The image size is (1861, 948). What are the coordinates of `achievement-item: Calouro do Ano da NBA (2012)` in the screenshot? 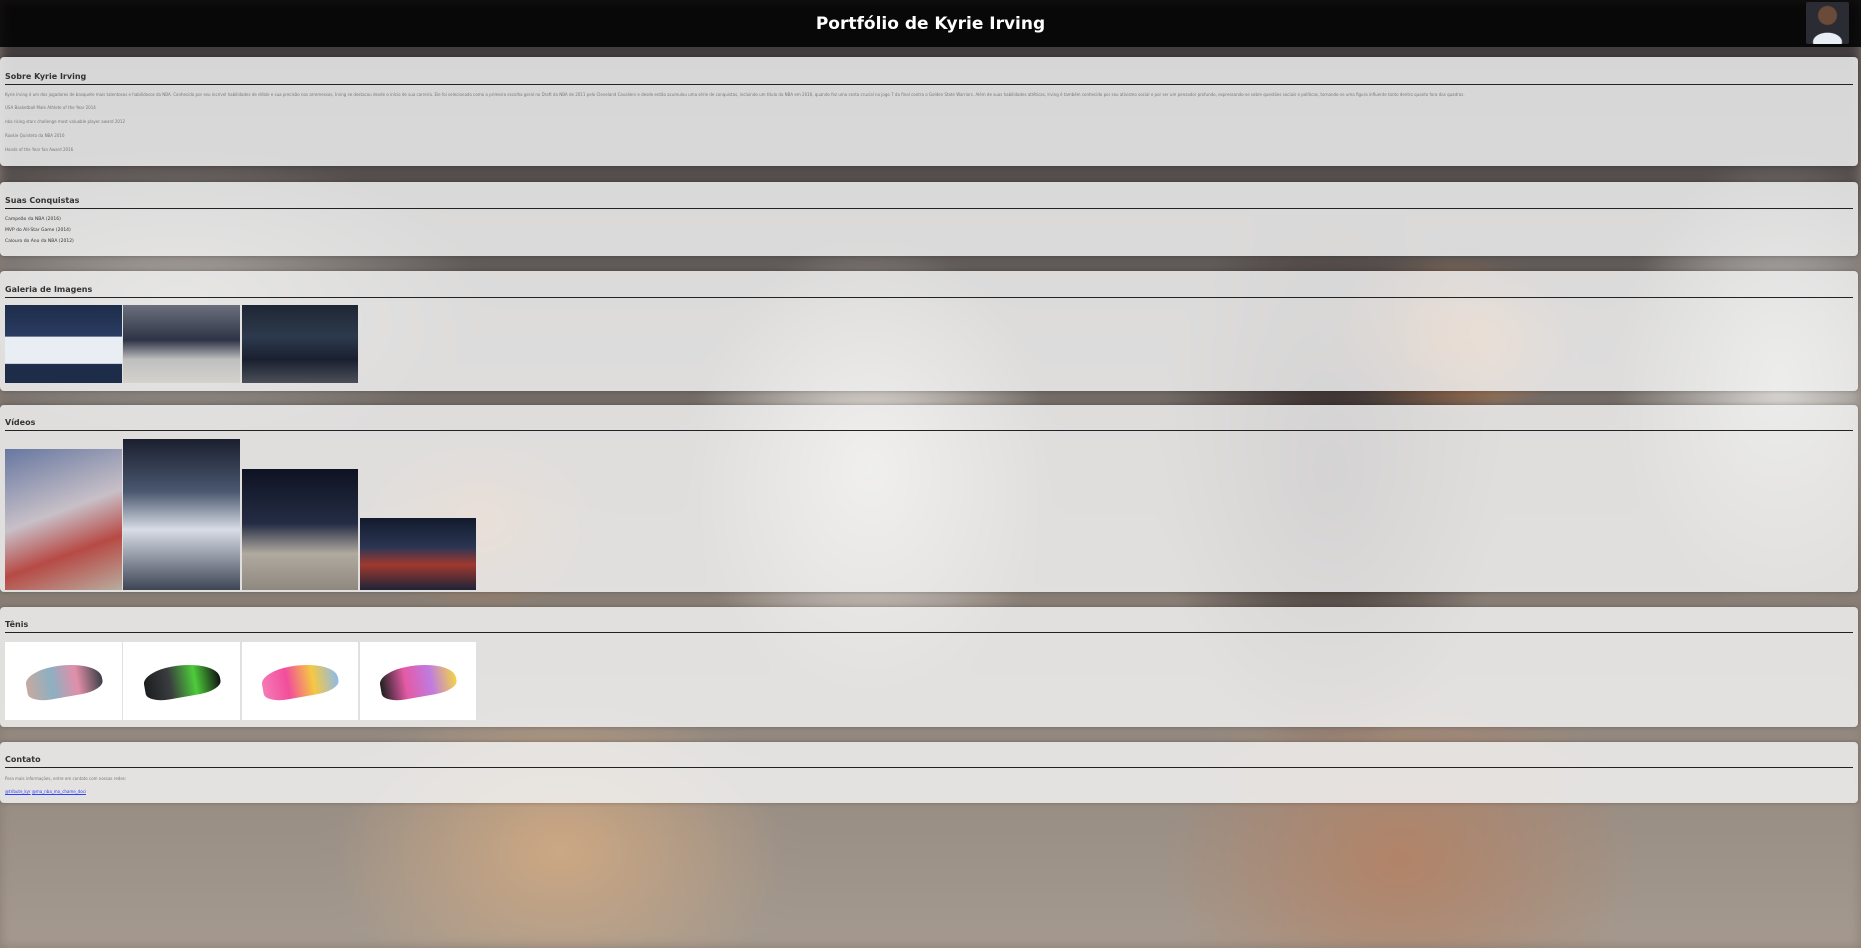 It's located at (39, 241).